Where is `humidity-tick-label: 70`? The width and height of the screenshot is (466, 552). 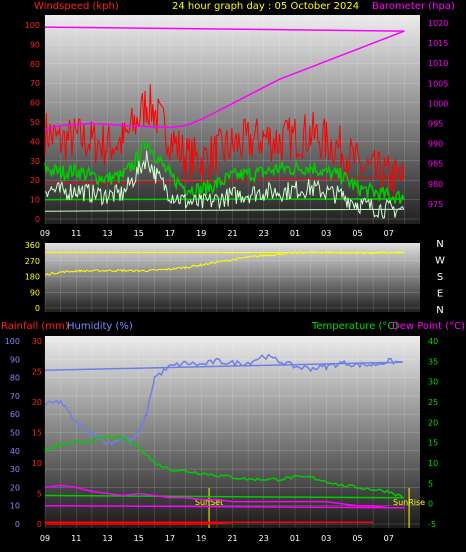
humidity-tick-label: 70 is located at coordinates (15, 396).